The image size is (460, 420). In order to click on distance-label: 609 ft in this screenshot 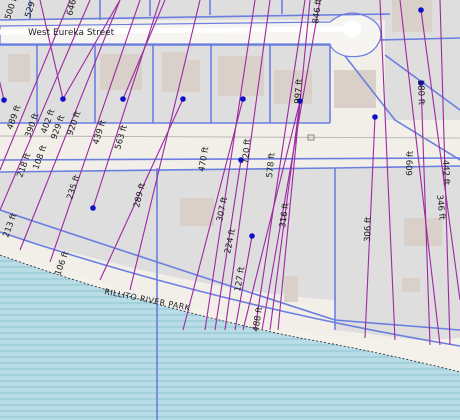, I will do `click(410, 163)`.